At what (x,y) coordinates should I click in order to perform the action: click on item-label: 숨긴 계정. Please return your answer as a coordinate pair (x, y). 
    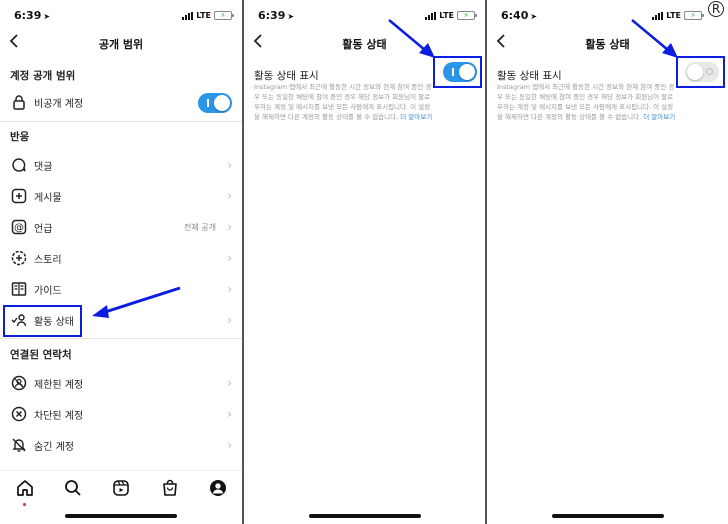
    Looking at the image, I should click on (54, 447).